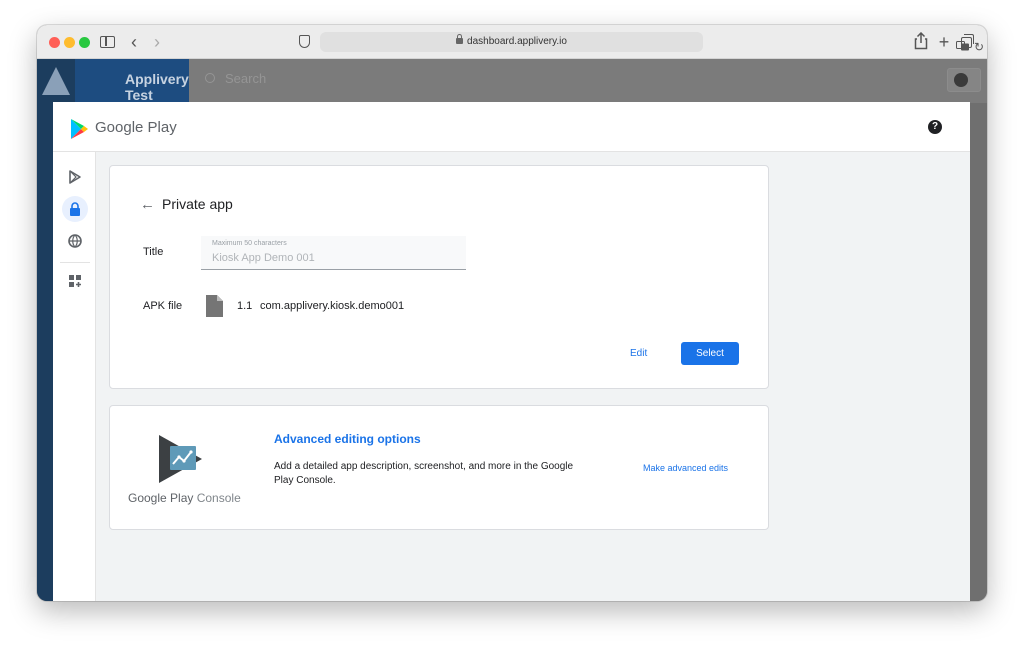 The image size is (1024, 651). I want to click on address-bar: dashboard.applivery.io ↻, so click(652, 43).